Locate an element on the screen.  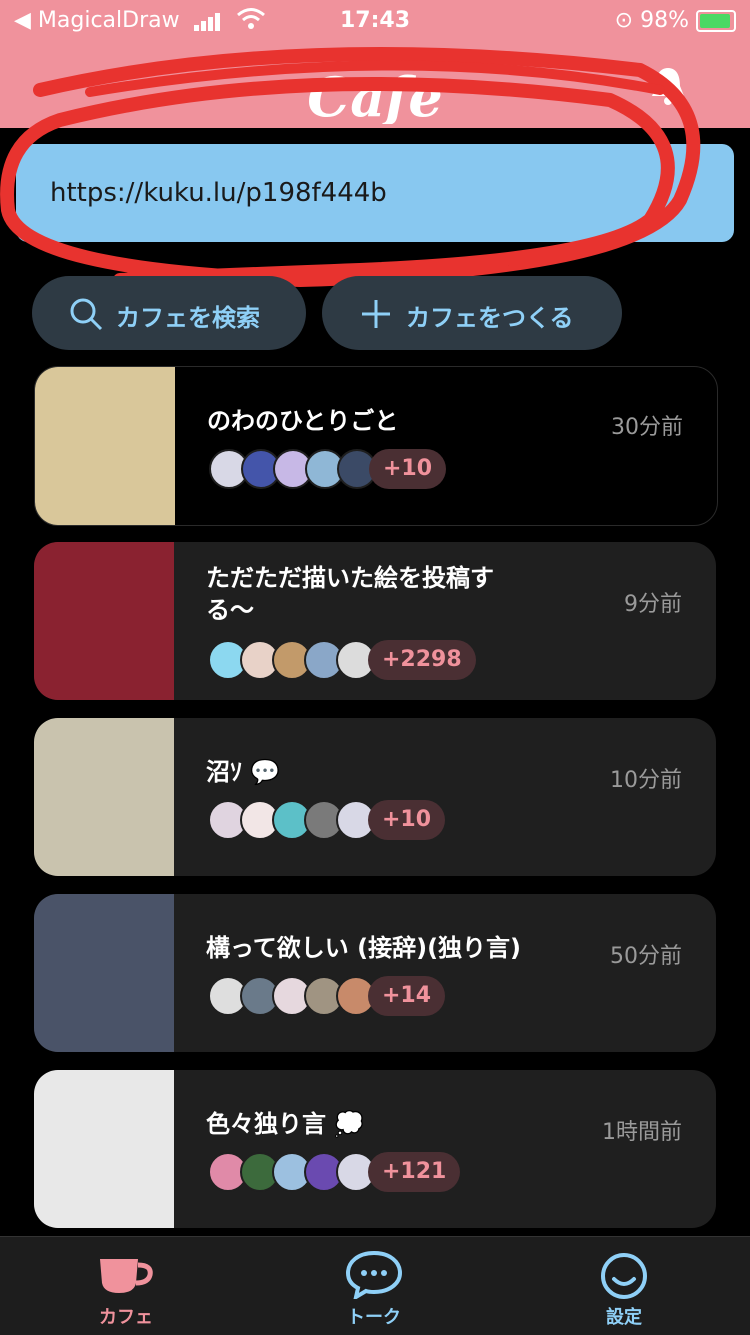
search-cafe-button: カフェを検索 is located at coordinates (169, 313).